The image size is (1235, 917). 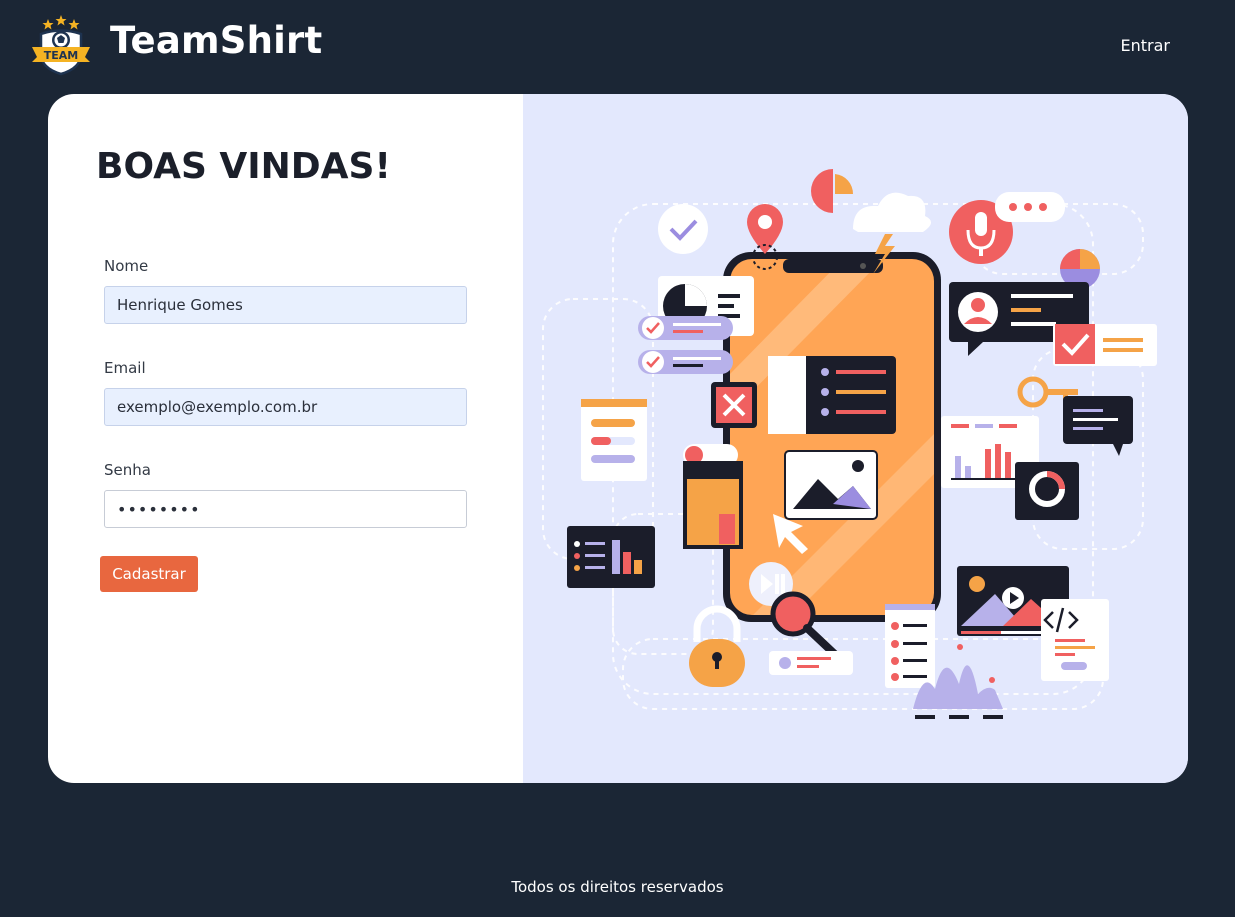 I want to click on password-label: Senha, so click(x=127, y=470).